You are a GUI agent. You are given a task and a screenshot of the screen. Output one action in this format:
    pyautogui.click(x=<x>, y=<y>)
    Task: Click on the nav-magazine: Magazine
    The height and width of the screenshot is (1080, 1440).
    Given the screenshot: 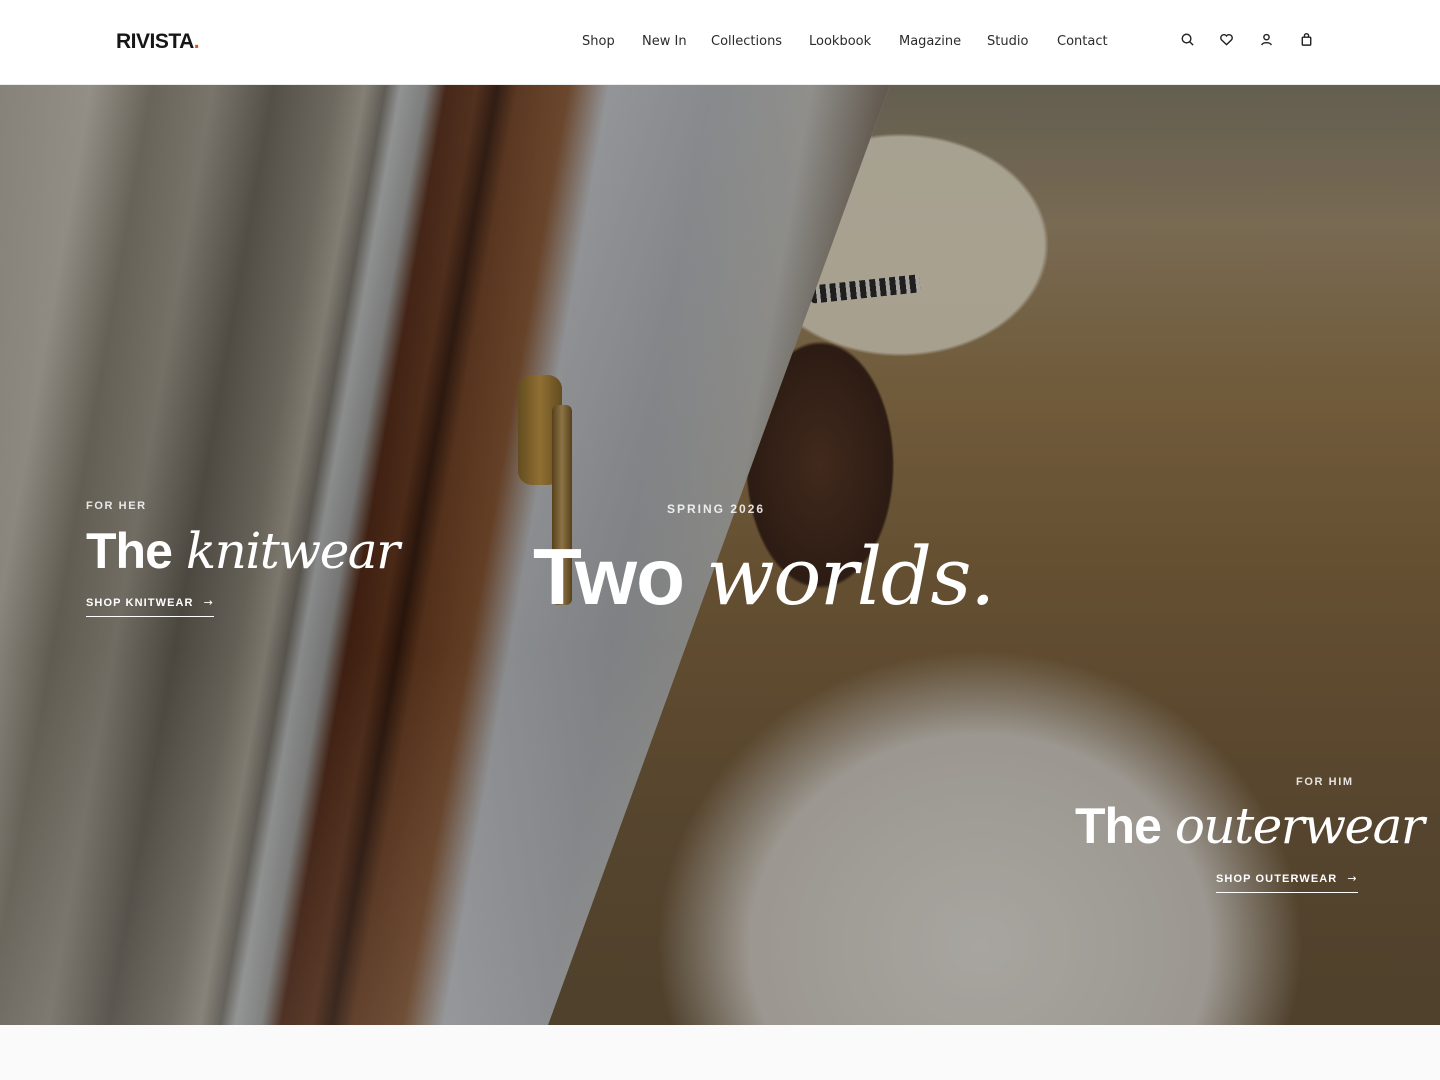 What is the action you would take?
    pyautogui.click(x=930, y=42)
    